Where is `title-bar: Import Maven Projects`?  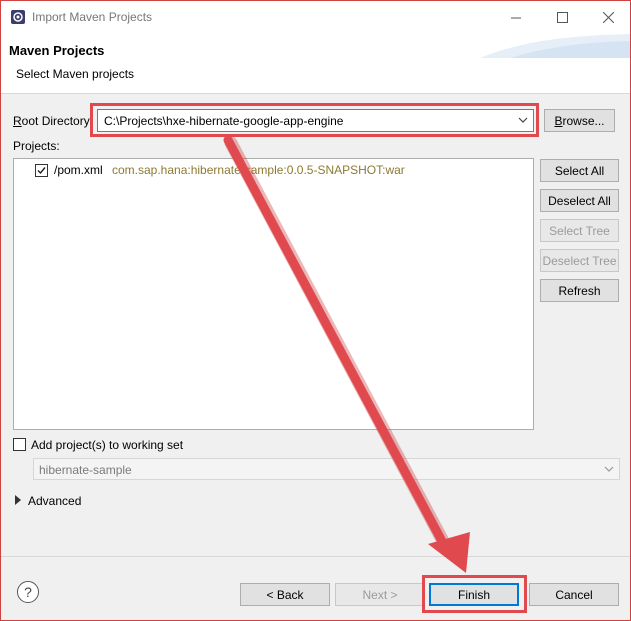
title-bar: Import Maven Projects is located at coordinates (315, 16).